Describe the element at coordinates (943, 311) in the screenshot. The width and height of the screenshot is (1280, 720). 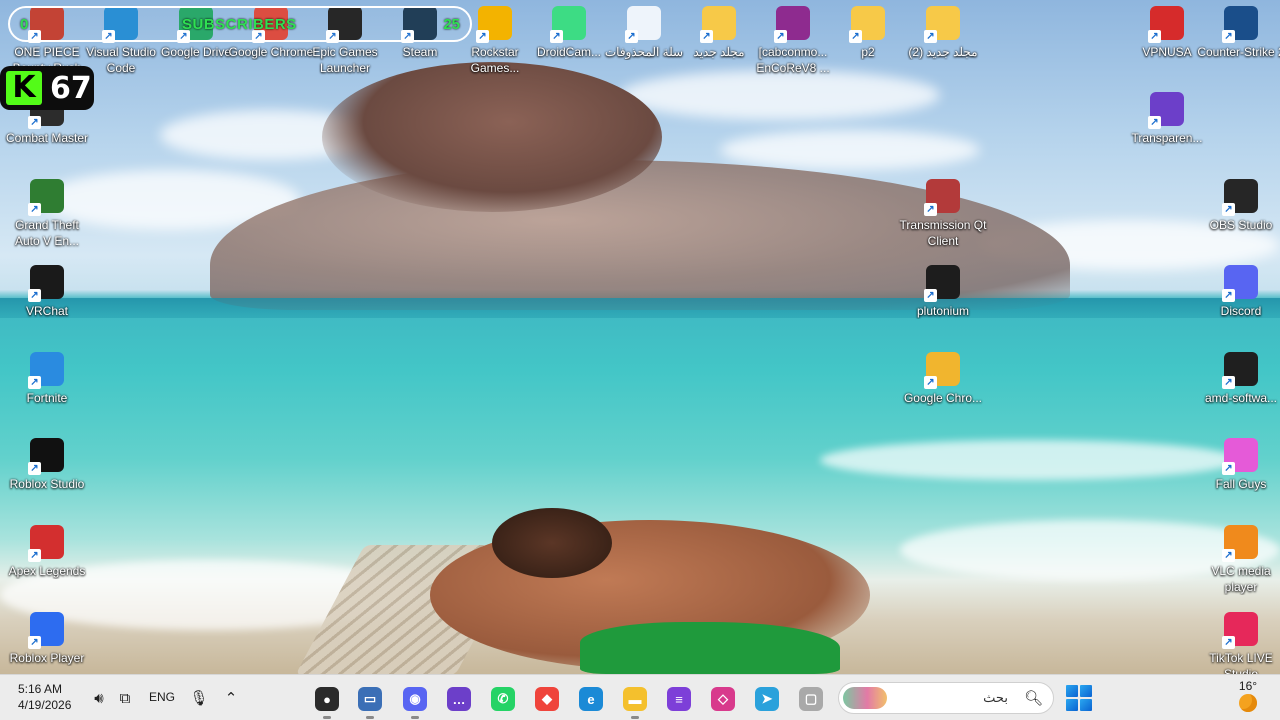
I see `desktop-icon-label: plutonium` at that location.